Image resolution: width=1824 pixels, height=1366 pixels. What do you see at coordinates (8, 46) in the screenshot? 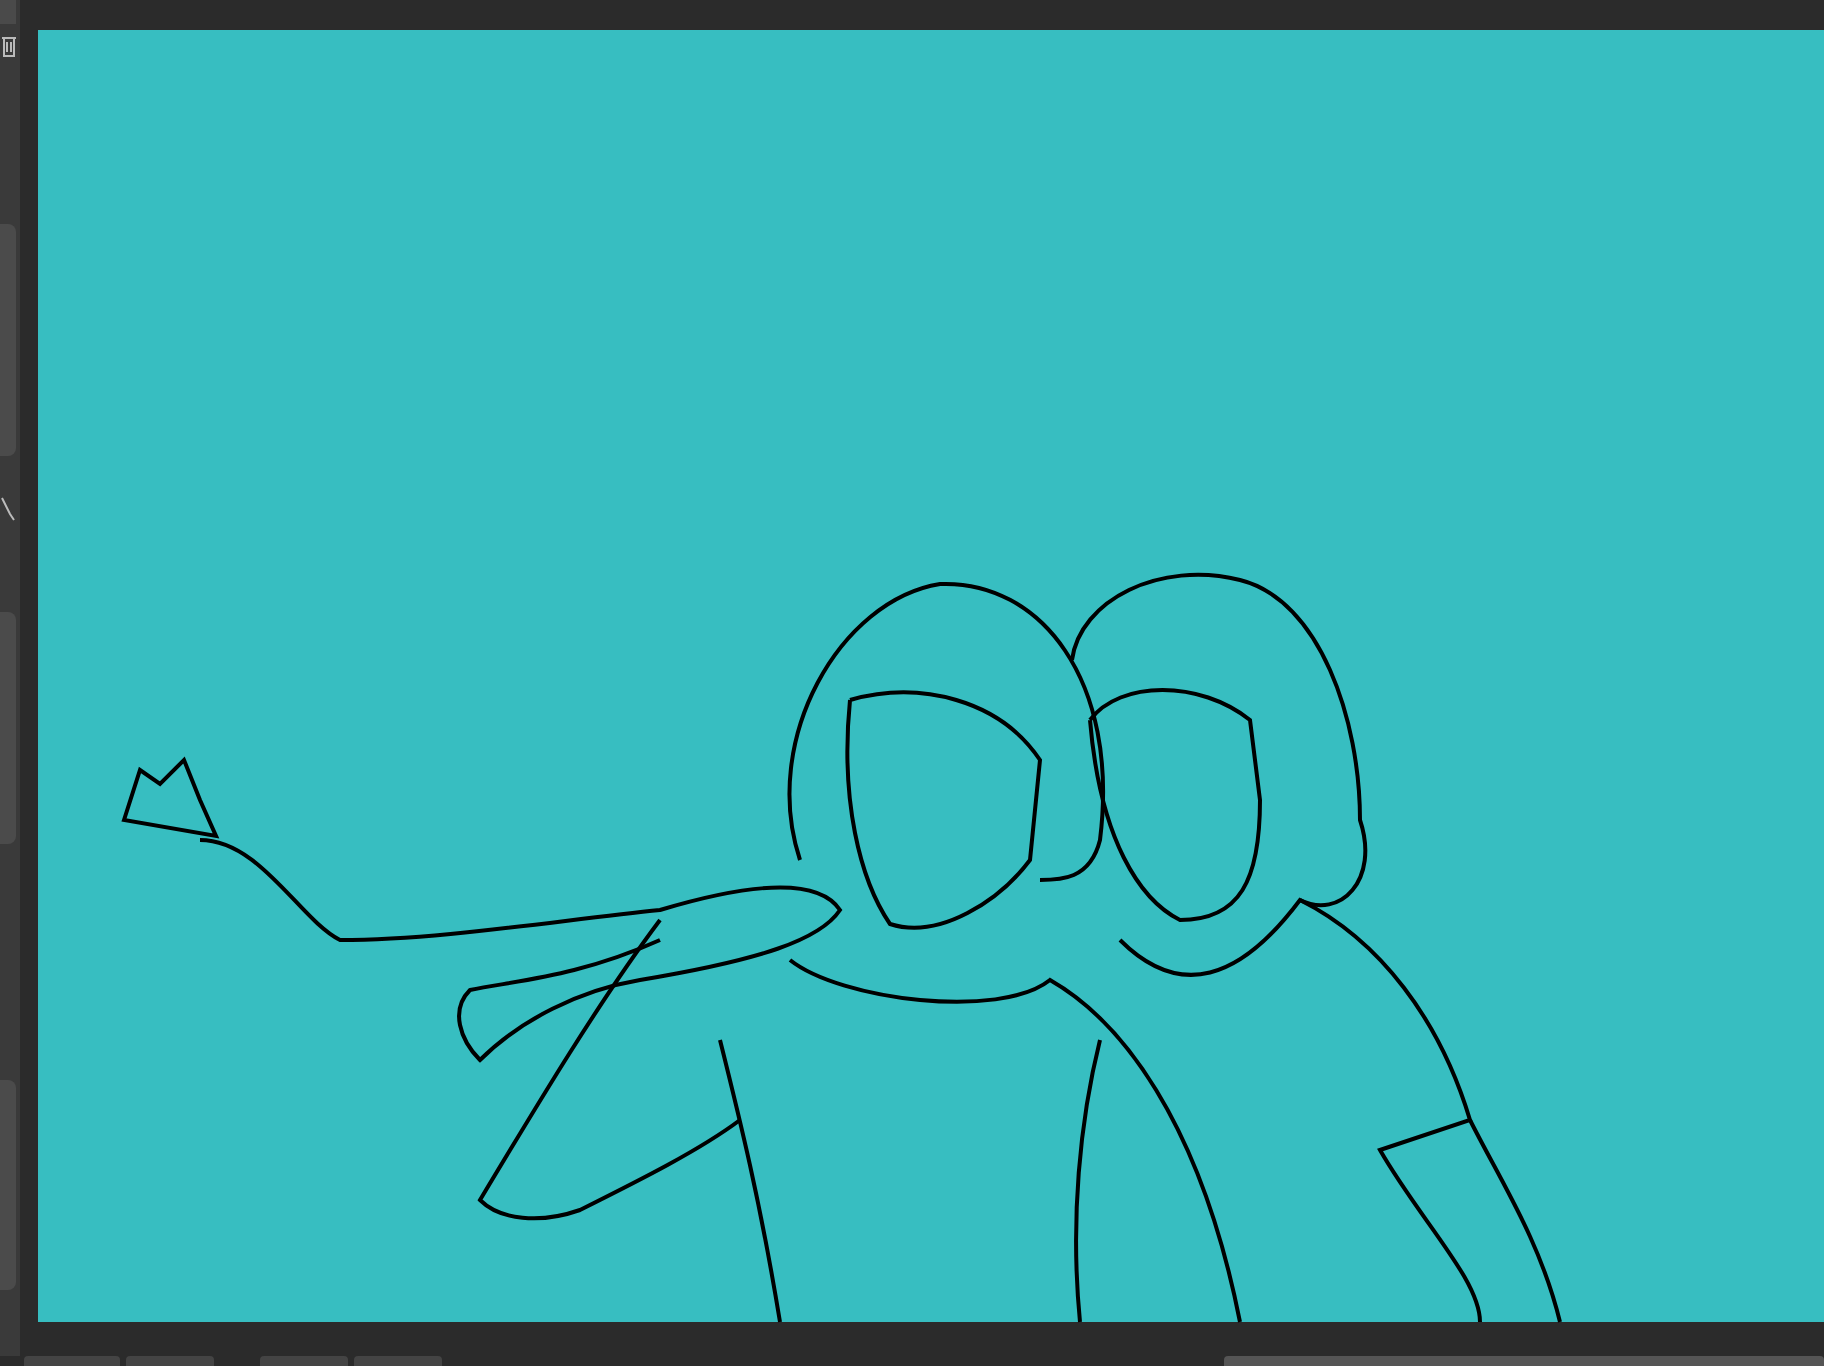
I see `trash-icon` at bounding box center [8, 46].